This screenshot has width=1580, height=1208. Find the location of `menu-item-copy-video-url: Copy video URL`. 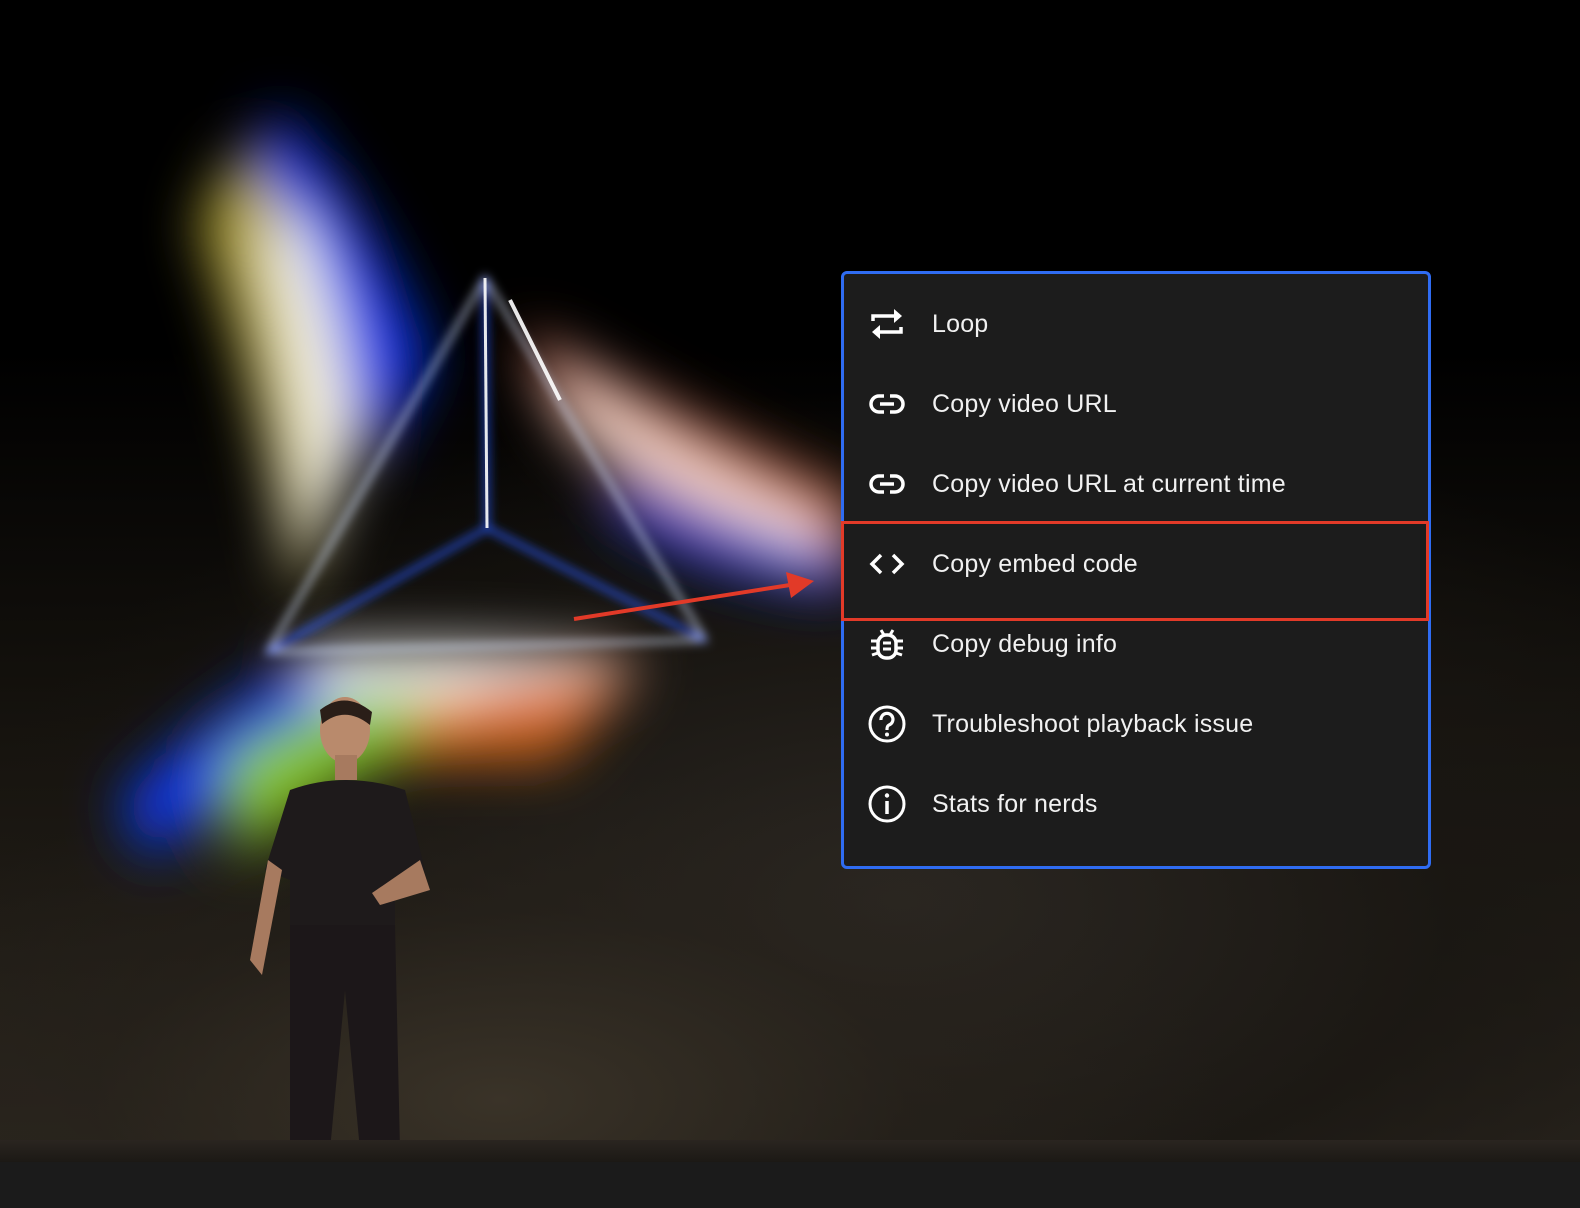

menu-item-copy-video-url: Copy video URL is located at coordinates (1136, 404).